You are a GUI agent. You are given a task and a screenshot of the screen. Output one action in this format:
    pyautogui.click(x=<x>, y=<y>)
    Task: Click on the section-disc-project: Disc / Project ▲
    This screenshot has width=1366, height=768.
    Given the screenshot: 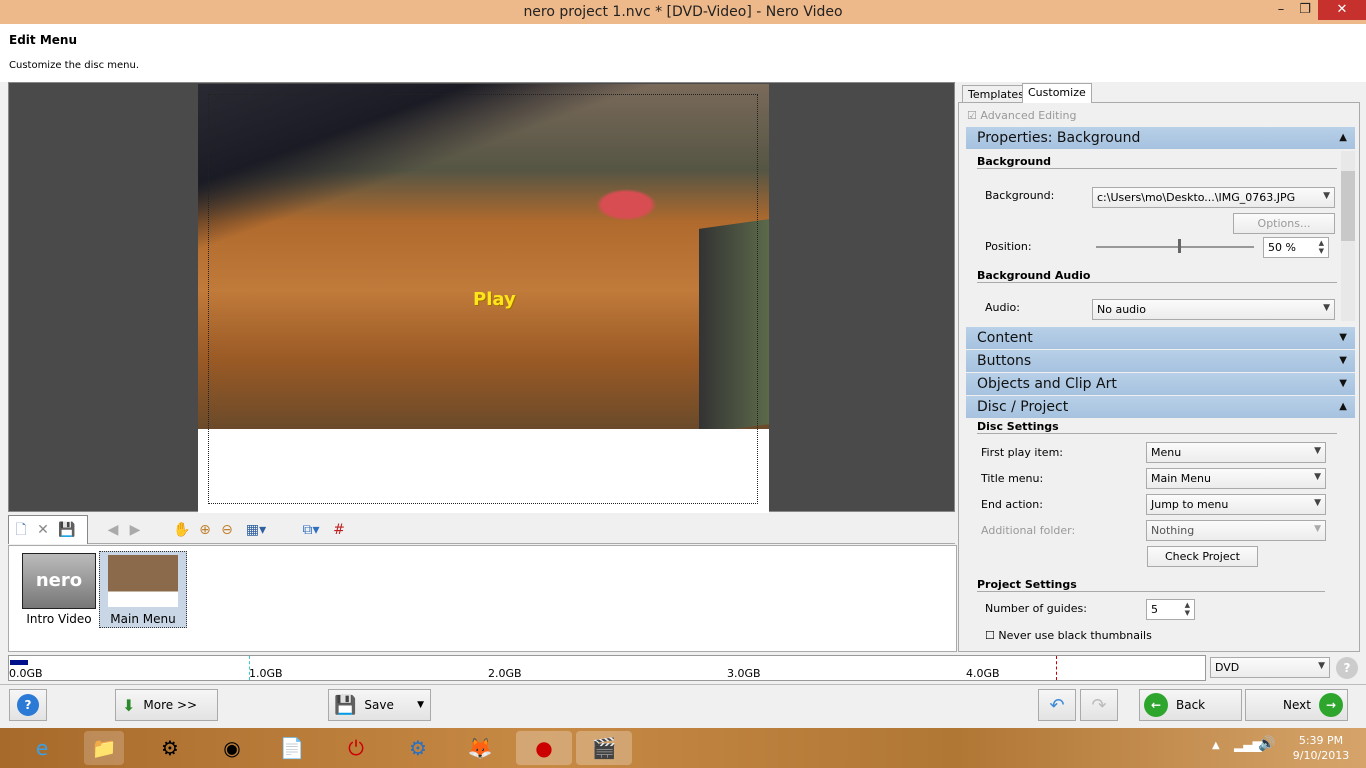 What is the action you would take?
    pyautogui.click(x=1160, y=407)
    